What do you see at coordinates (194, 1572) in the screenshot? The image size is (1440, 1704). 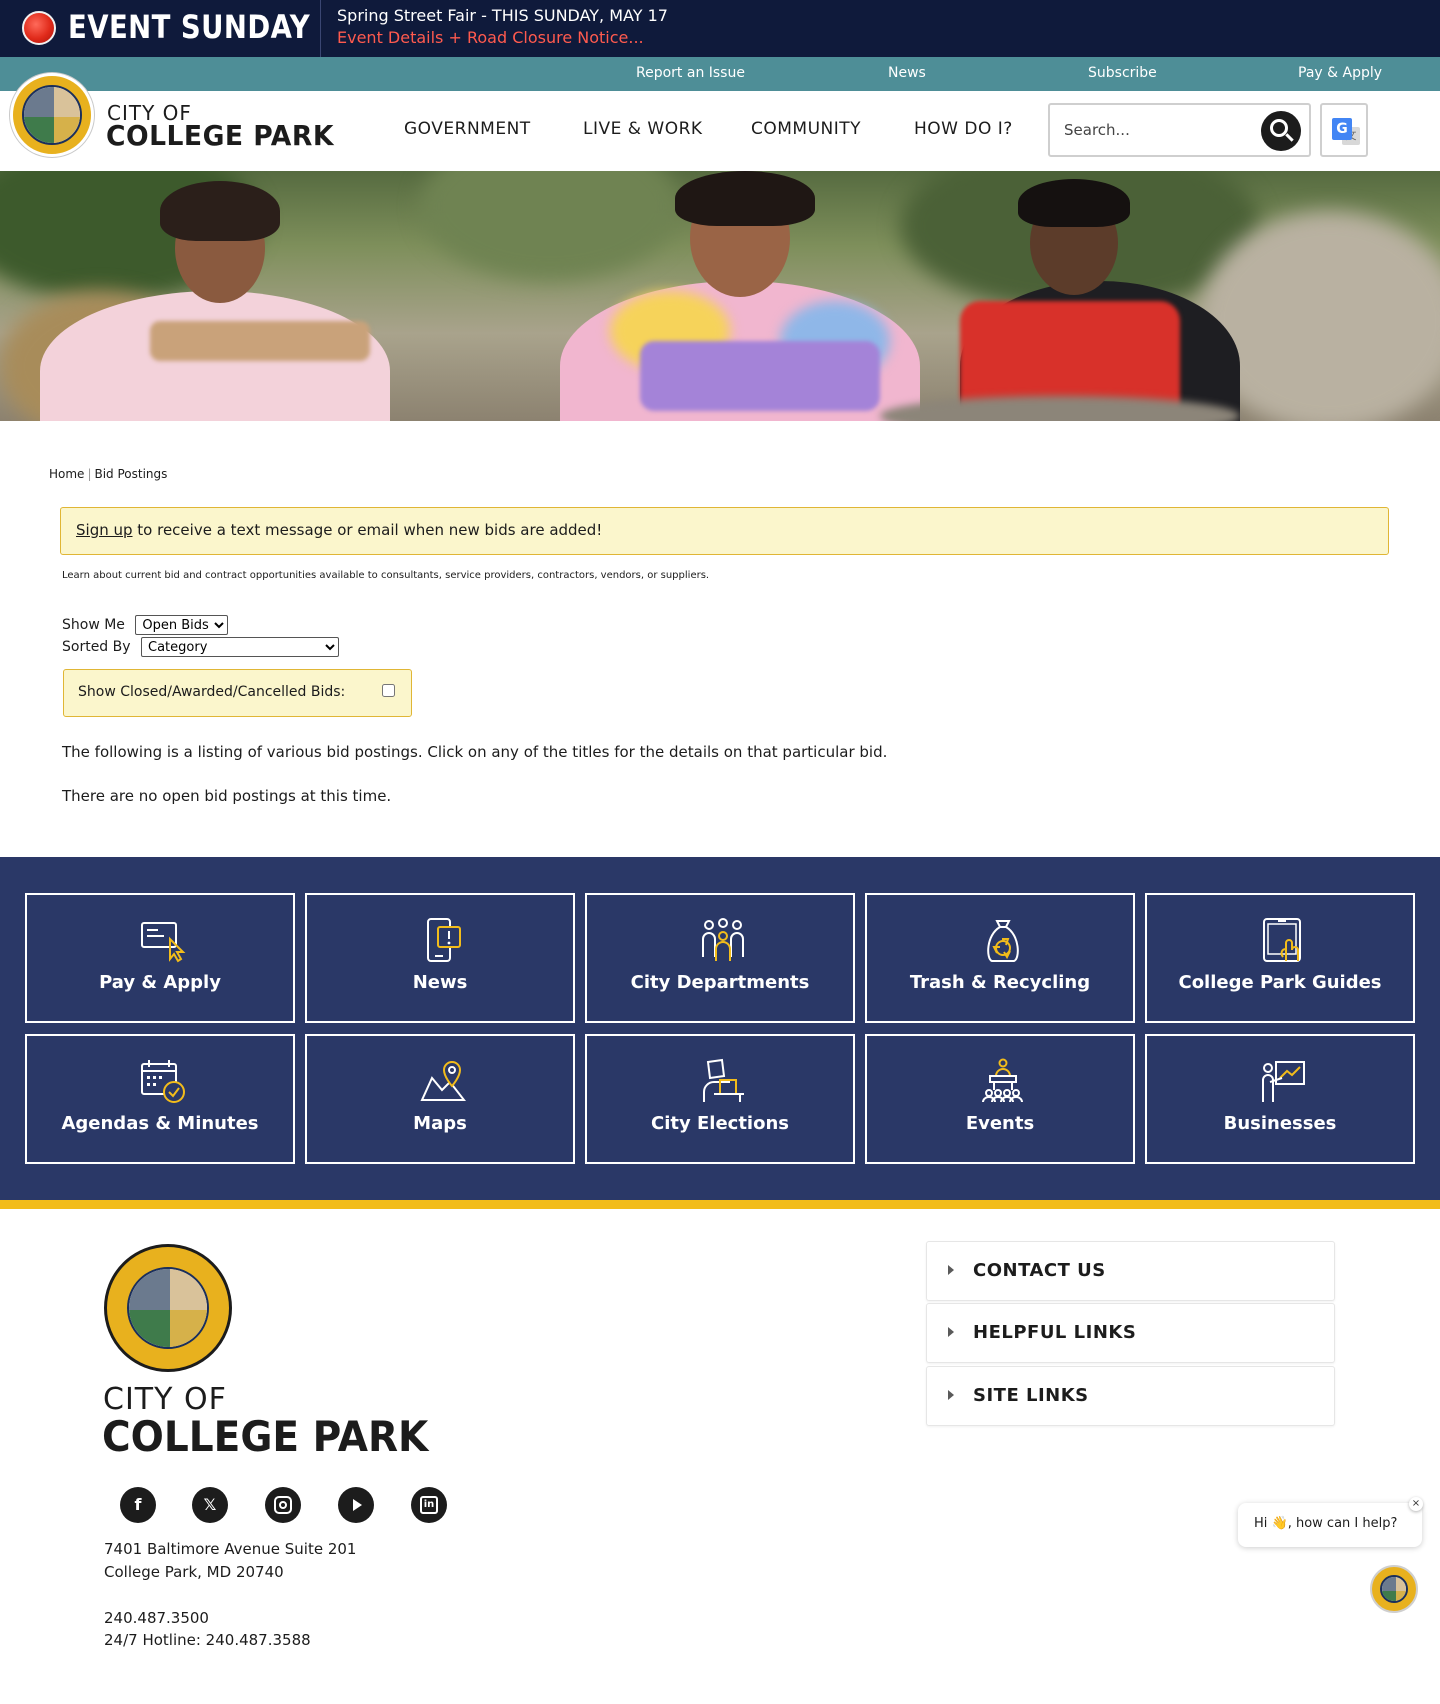 I see `footer-address-line2: College Park, MD 20740` at bounding box center [194, 1572].